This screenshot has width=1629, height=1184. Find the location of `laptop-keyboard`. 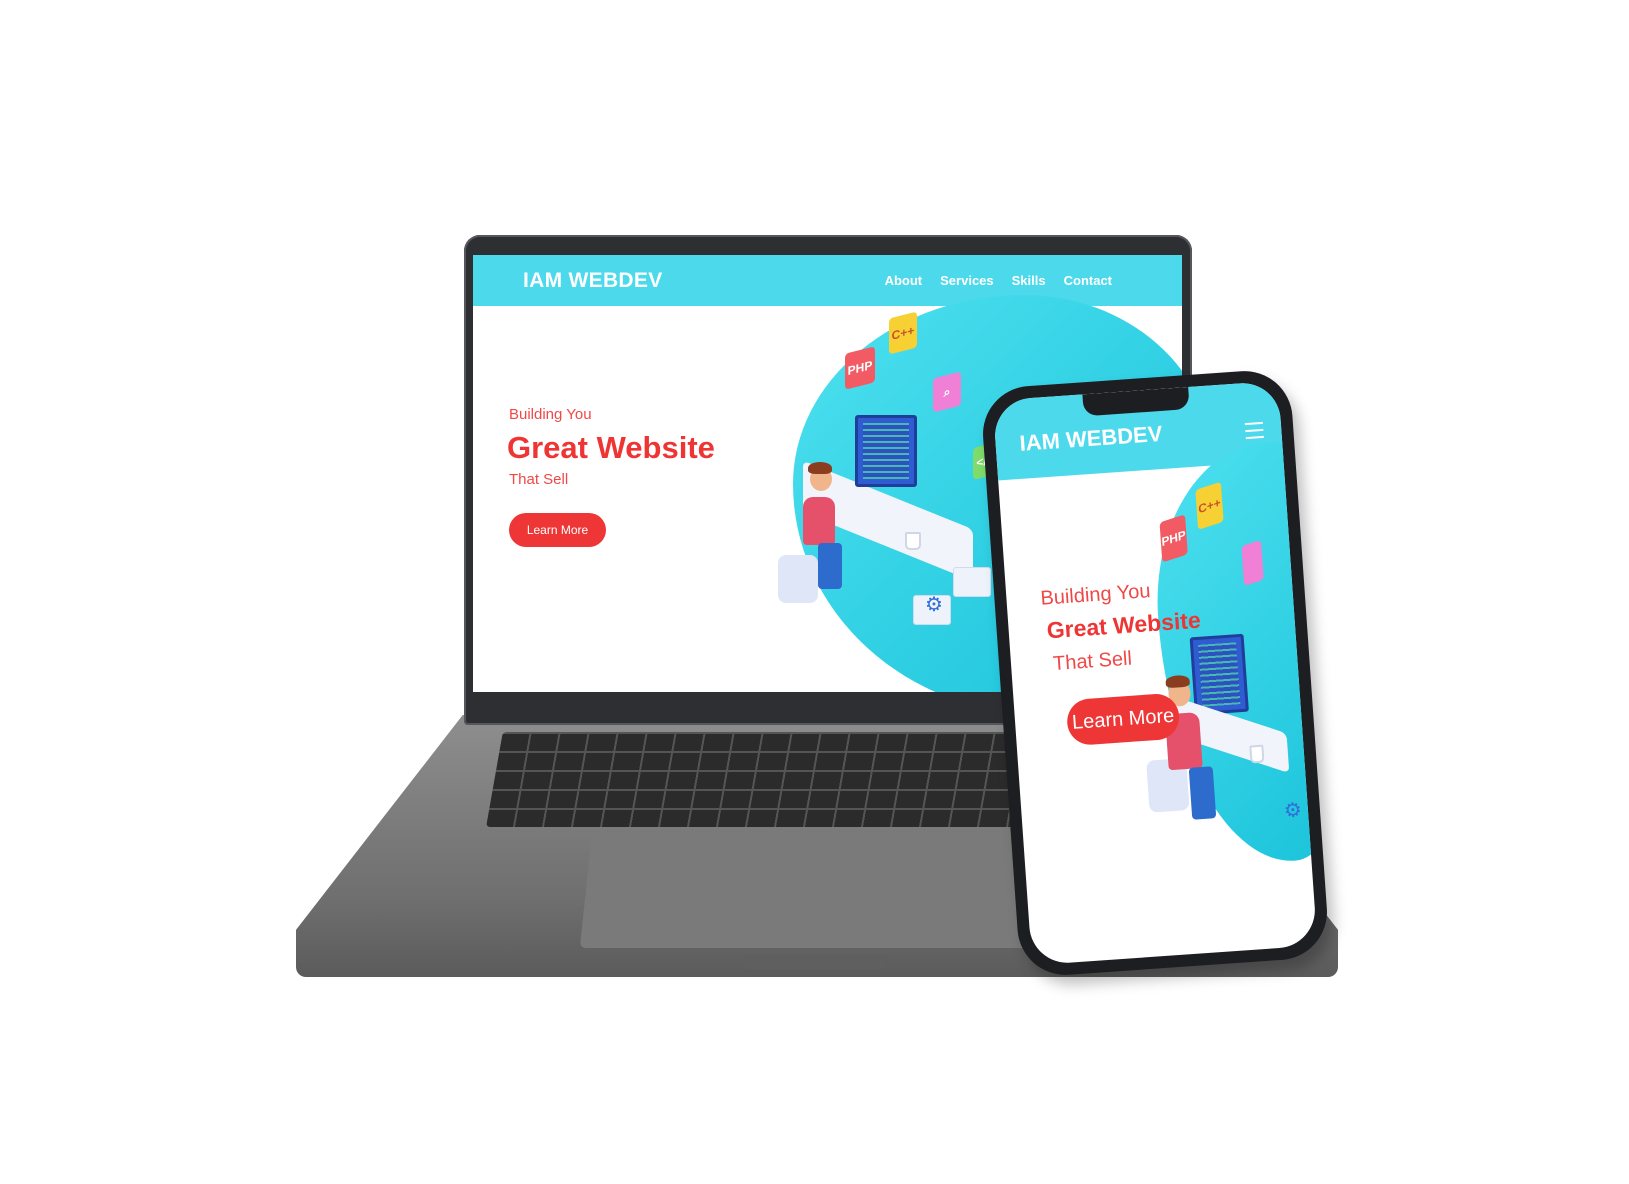

laptop-keyboard is located at coordinates (774, 779).